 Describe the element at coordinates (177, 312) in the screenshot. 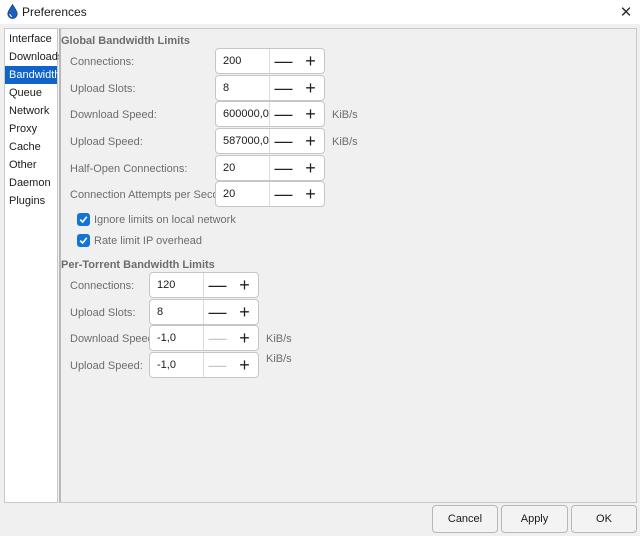

I see `torrent-upload-slots-input: 8` at that location.